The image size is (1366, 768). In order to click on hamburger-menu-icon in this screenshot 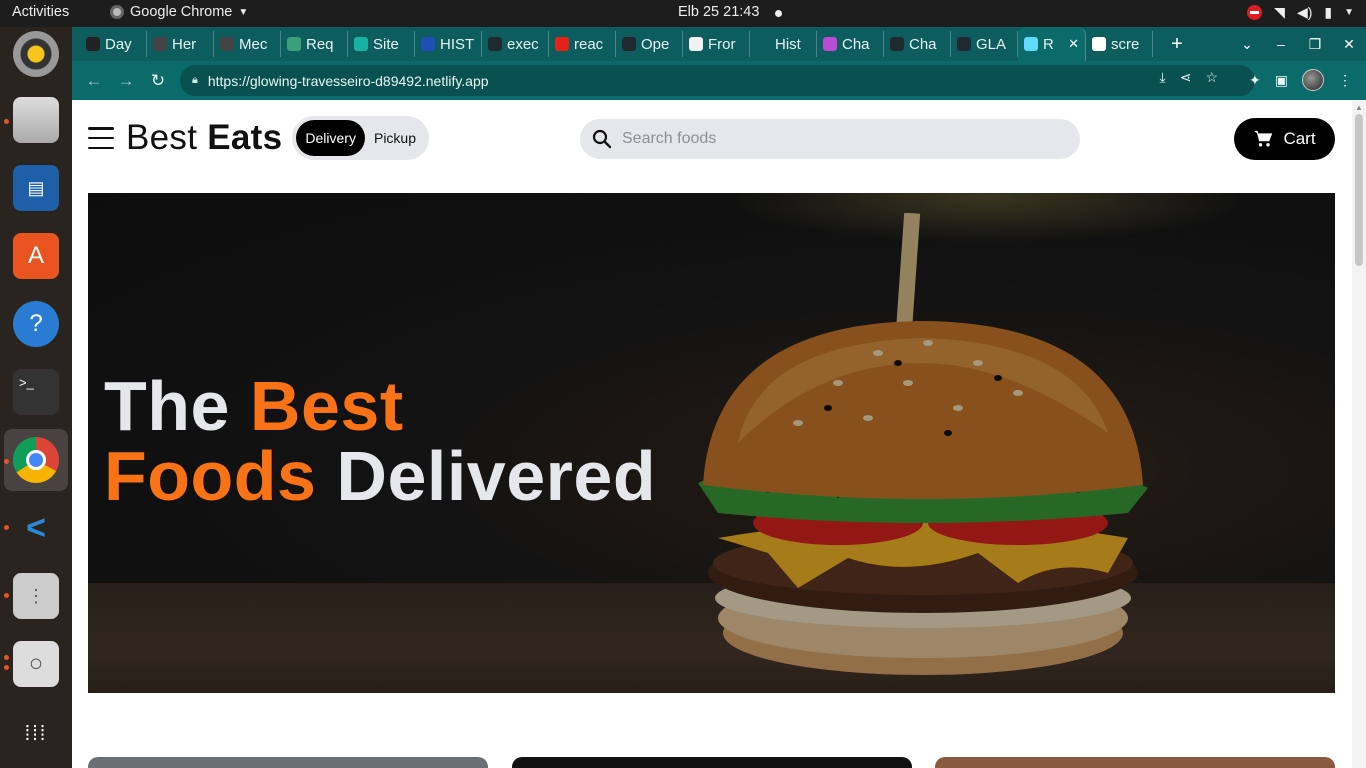, I will do `click(101, 138)`.